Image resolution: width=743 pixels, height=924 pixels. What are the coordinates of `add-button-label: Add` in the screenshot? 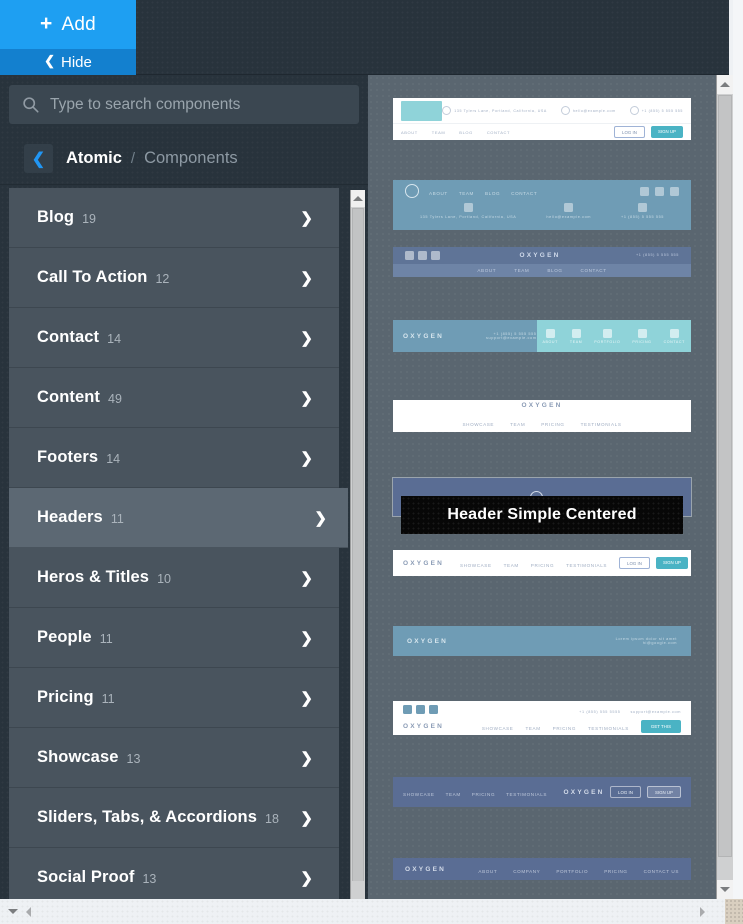 It's located at (78, 24).